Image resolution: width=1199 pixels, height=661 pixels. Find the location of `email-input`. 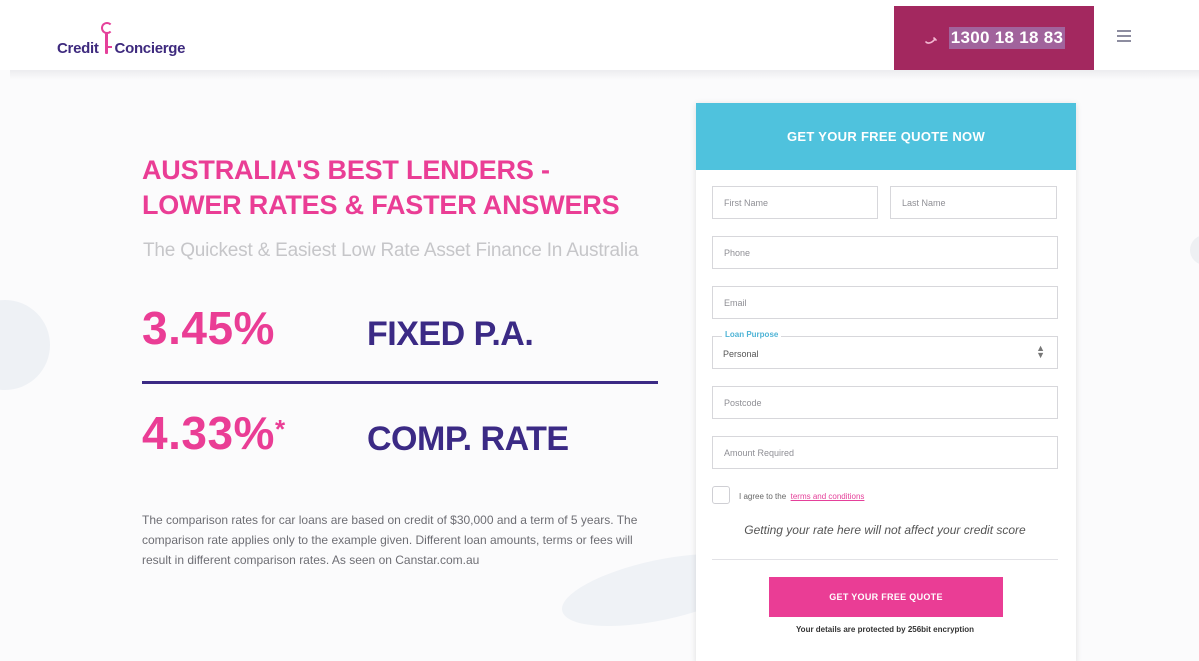

email-input is located at coordinates (885, 302).